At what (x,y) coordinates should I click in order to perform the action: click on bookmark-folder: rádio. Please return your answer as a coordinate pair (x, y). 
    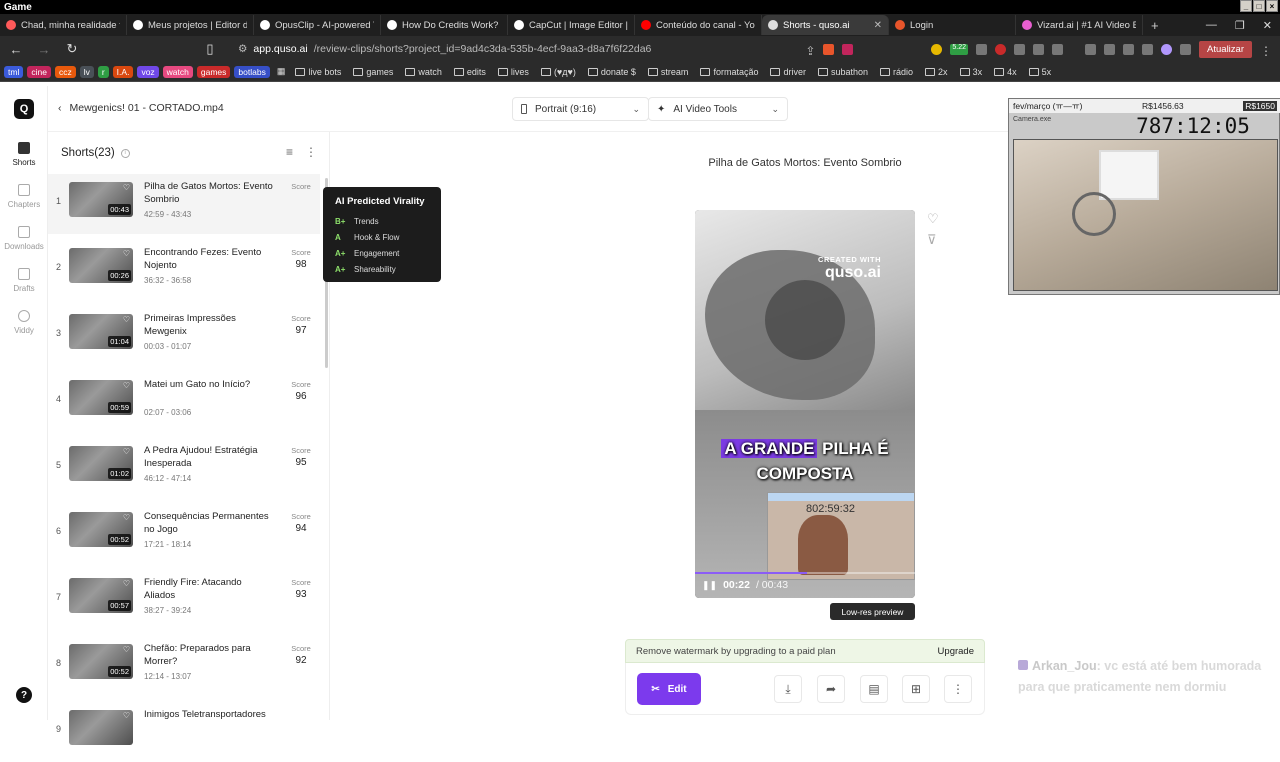
    Looking at the image, I should click on (896, 72).